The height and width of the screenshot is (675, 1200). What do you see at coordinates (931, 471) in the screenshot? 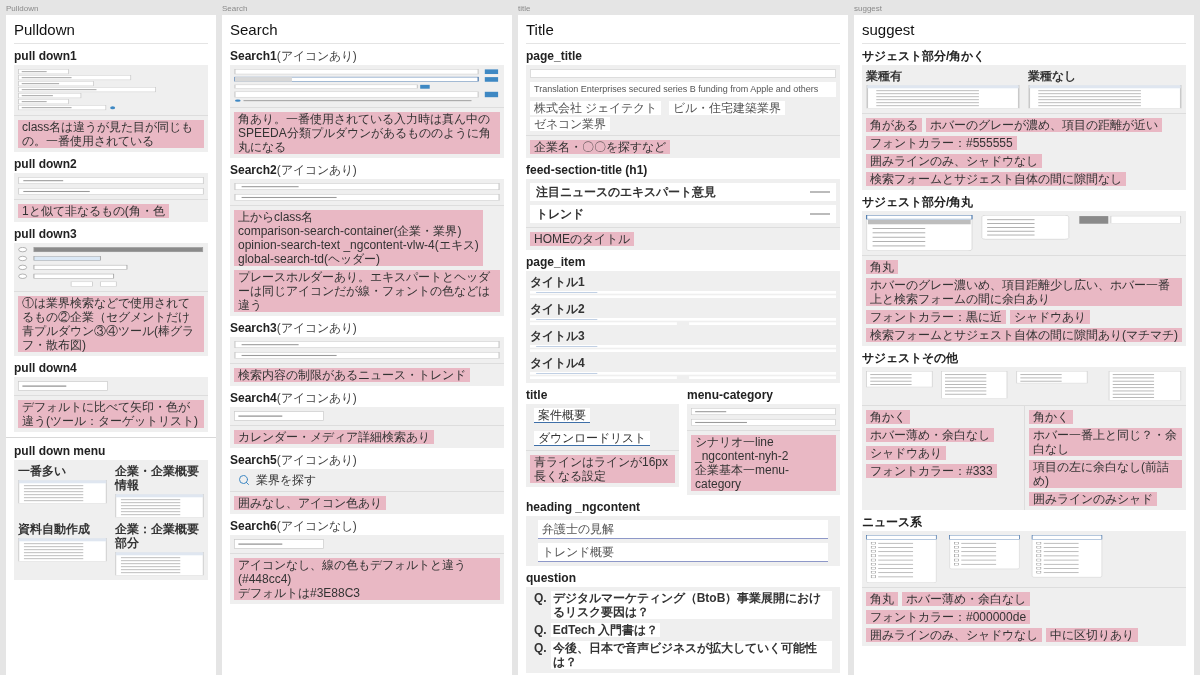
I see `note: フォントカラー：#333` at bounding box center [931, 471].